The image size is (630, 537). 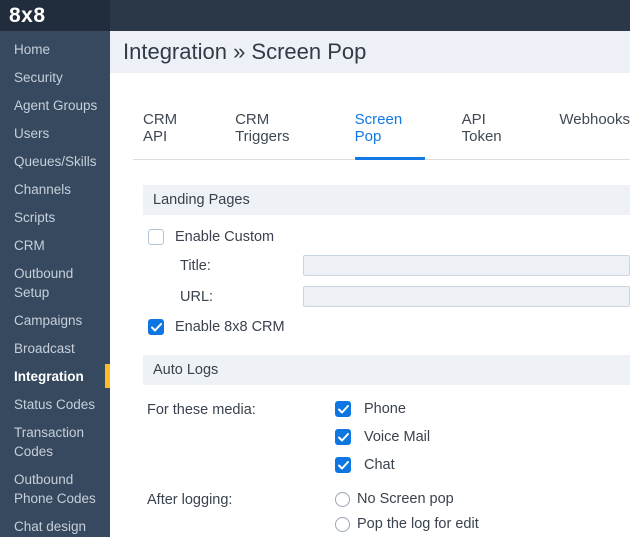 I want to click on sidebar-item-chat-design: Chat design, so click(x=55, y=524).